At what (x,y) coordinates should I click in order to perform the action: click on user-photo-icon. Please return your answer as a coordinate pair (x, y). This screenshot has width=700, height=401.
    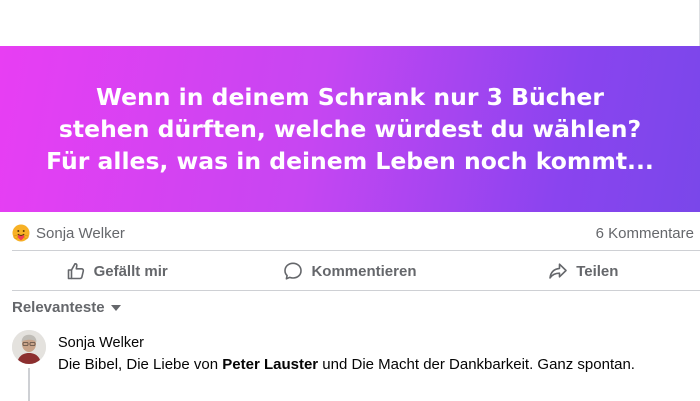
    Looking at the image, I should click on (29, 347).